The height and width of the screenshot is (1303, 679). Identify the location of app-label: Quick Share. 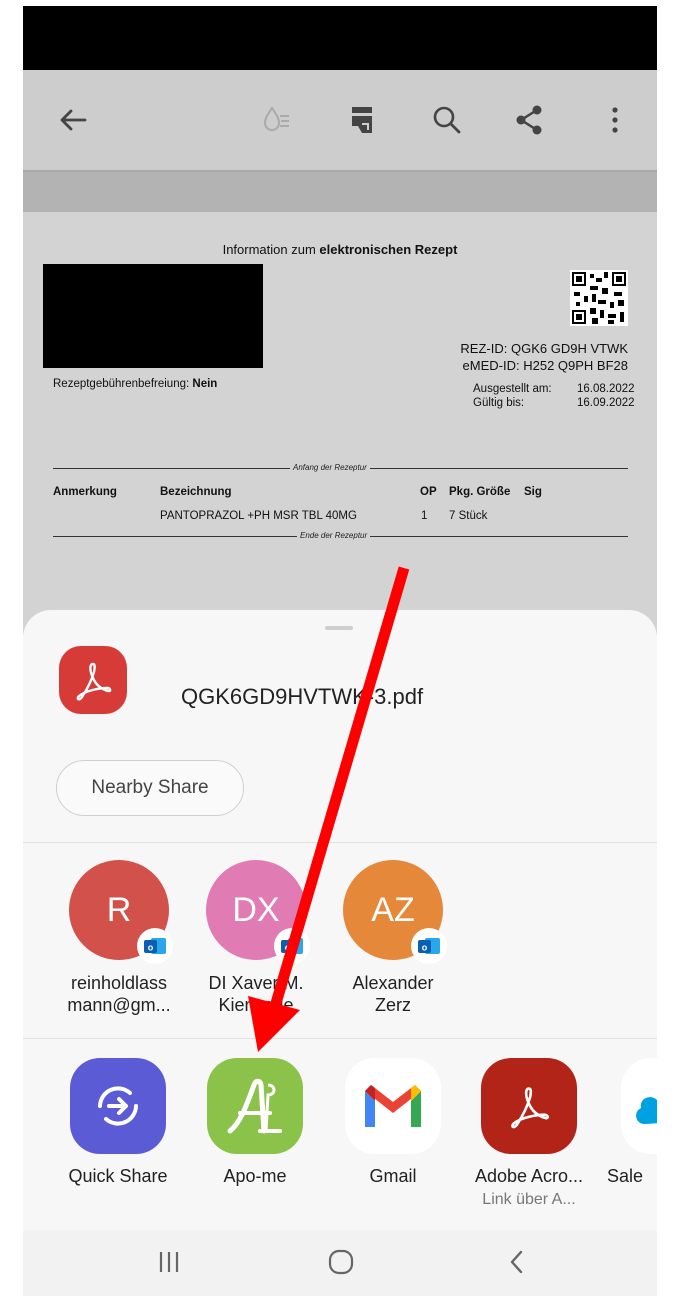
(118, 1176).